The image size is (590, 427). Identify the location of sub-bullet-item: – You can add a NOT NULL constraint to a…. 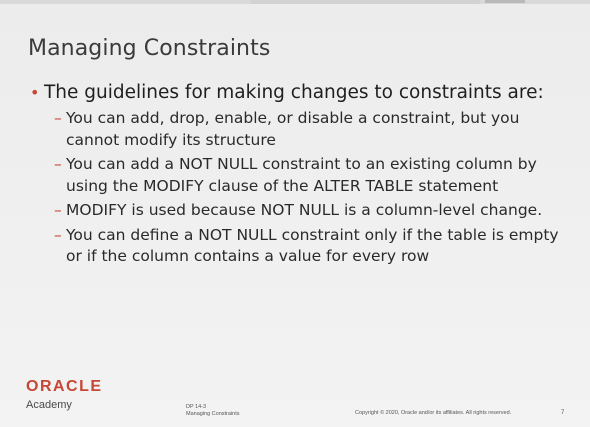
(312, 175).